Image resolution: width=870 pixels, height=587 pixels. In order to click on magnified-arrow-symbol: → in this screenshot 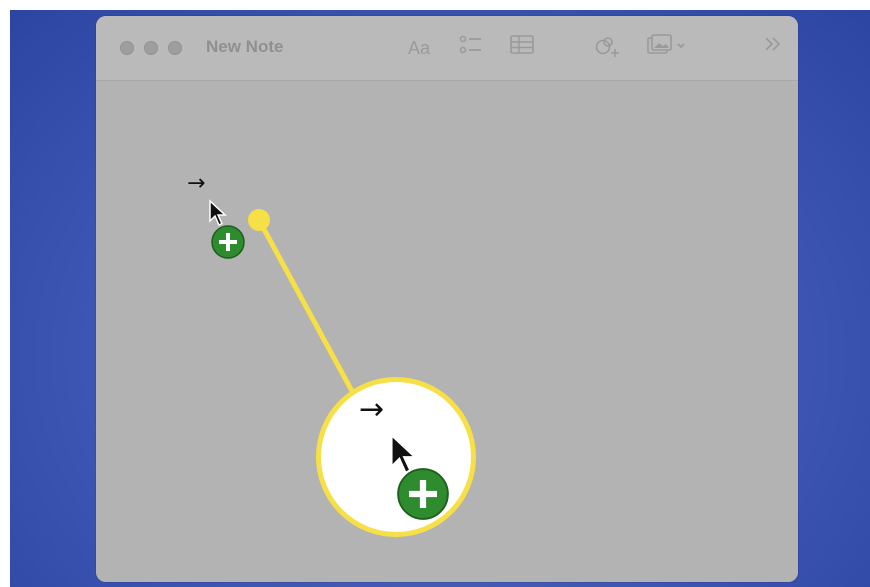, I will do `click(372, 409)`.